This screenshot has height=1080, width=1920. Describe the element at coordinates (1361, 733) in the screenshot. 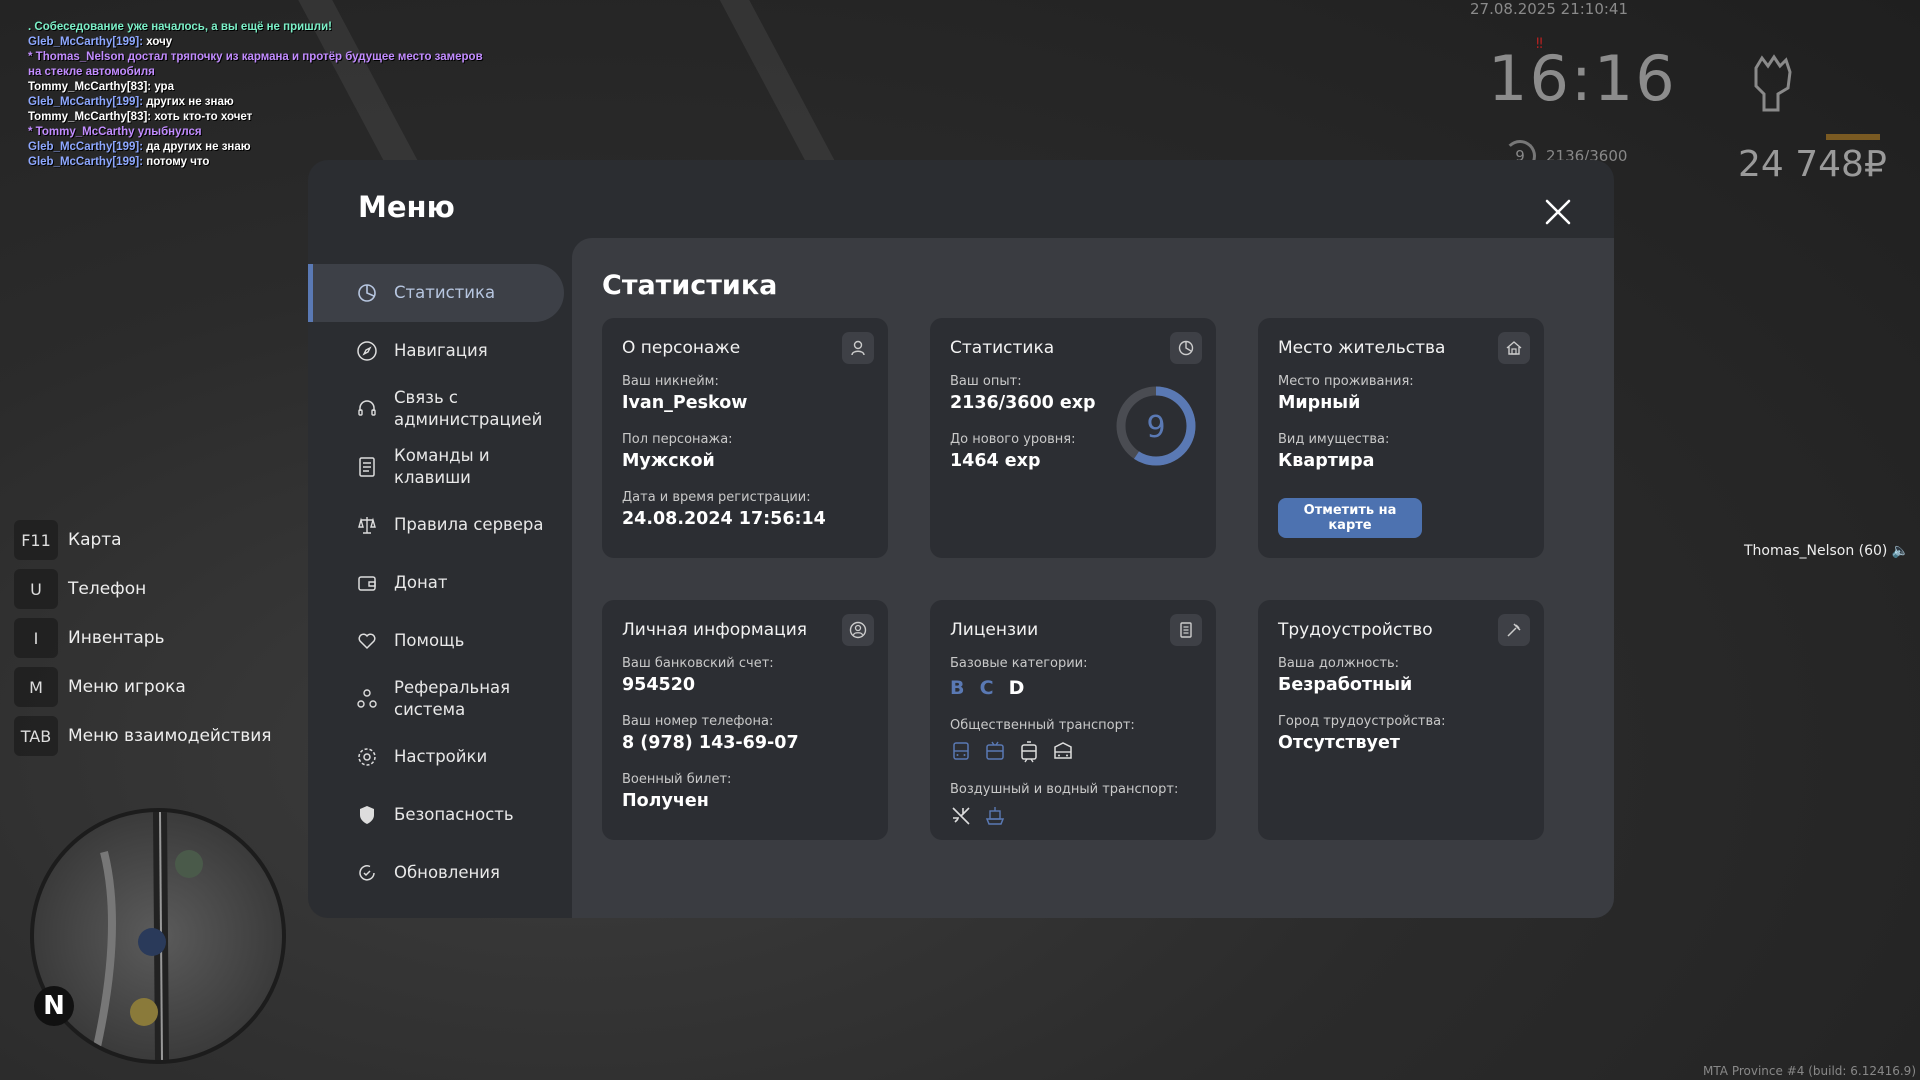

I see `field-employment-city: Город трудоустройства: Отсутствует` at that location.